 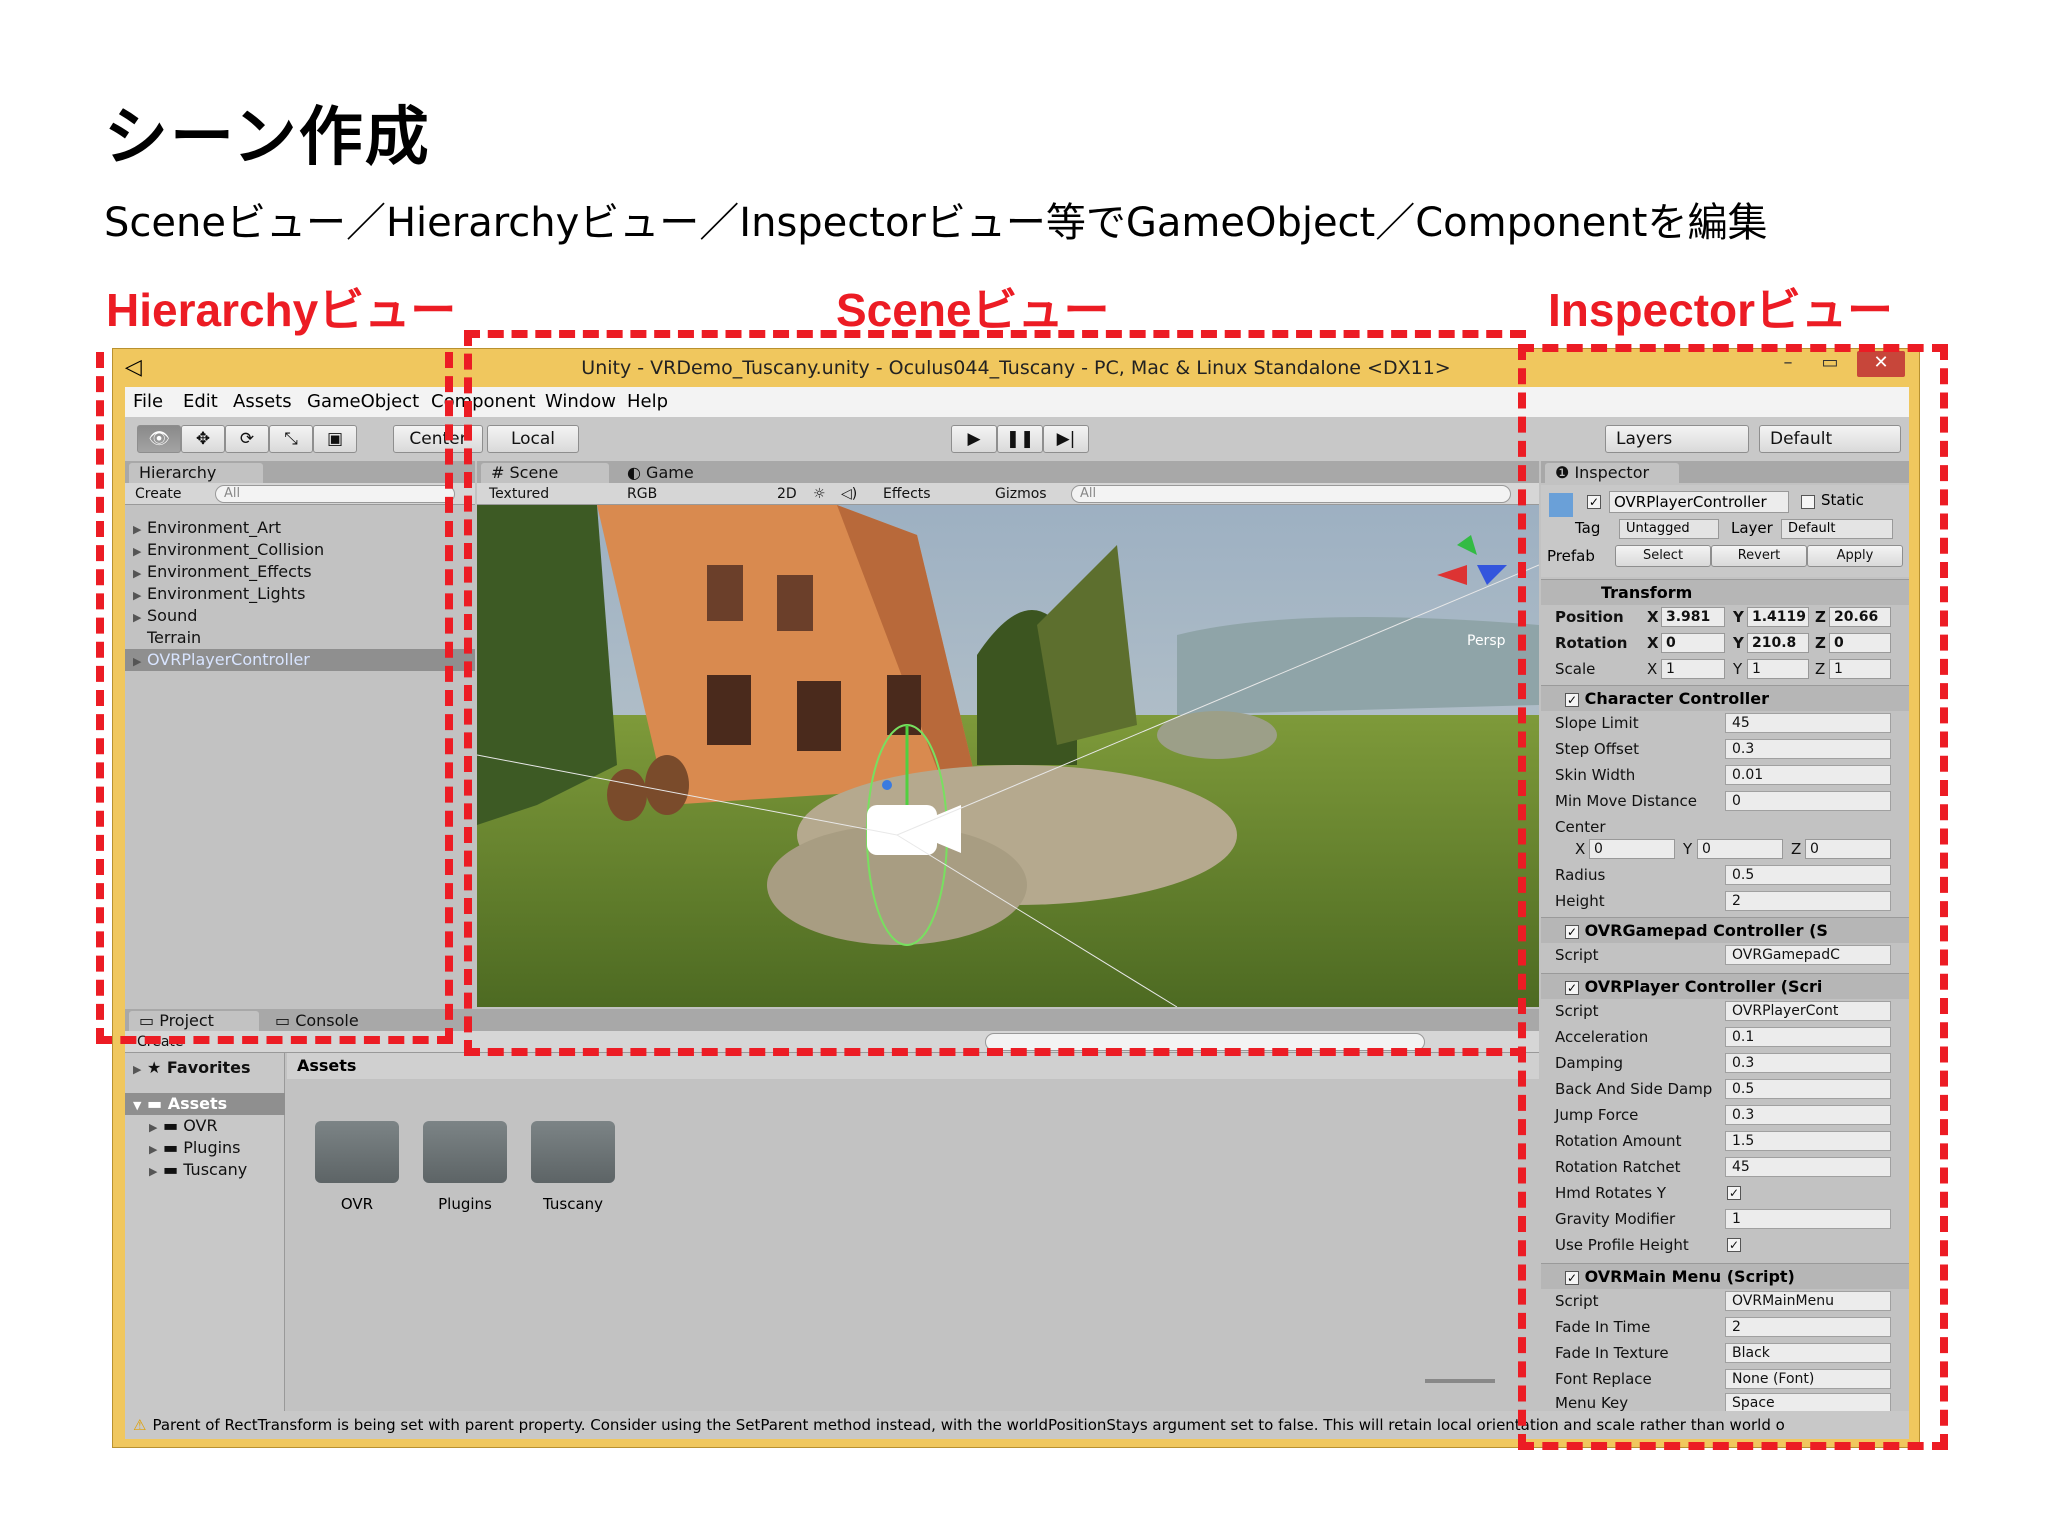 What do you see at coordinates (192, 1068) in the screenshot?
I see `favorites-item: ▶ ★ Favorites` at bounding box center [192, 1068].